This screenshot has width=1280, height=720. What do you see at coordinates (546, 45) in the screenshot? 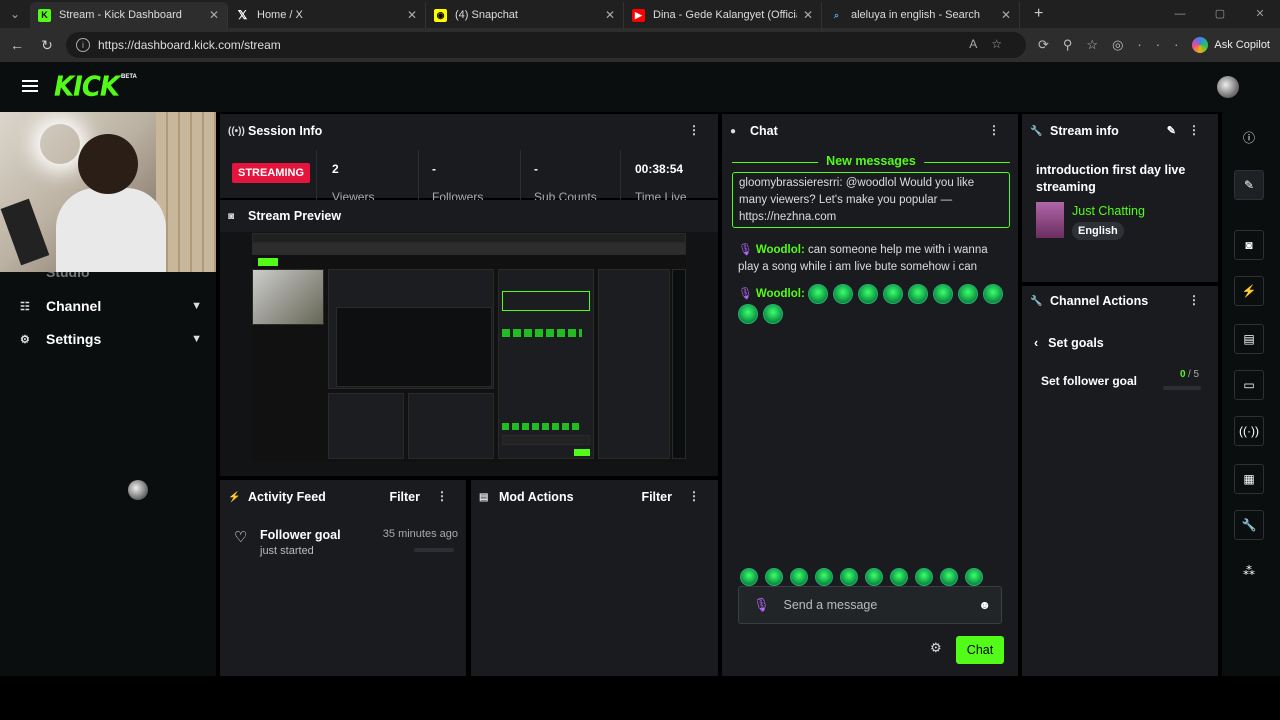
I see `address-bar: i https://dashboard.kick.com/stream A☆` at bounding box center [546, 45].